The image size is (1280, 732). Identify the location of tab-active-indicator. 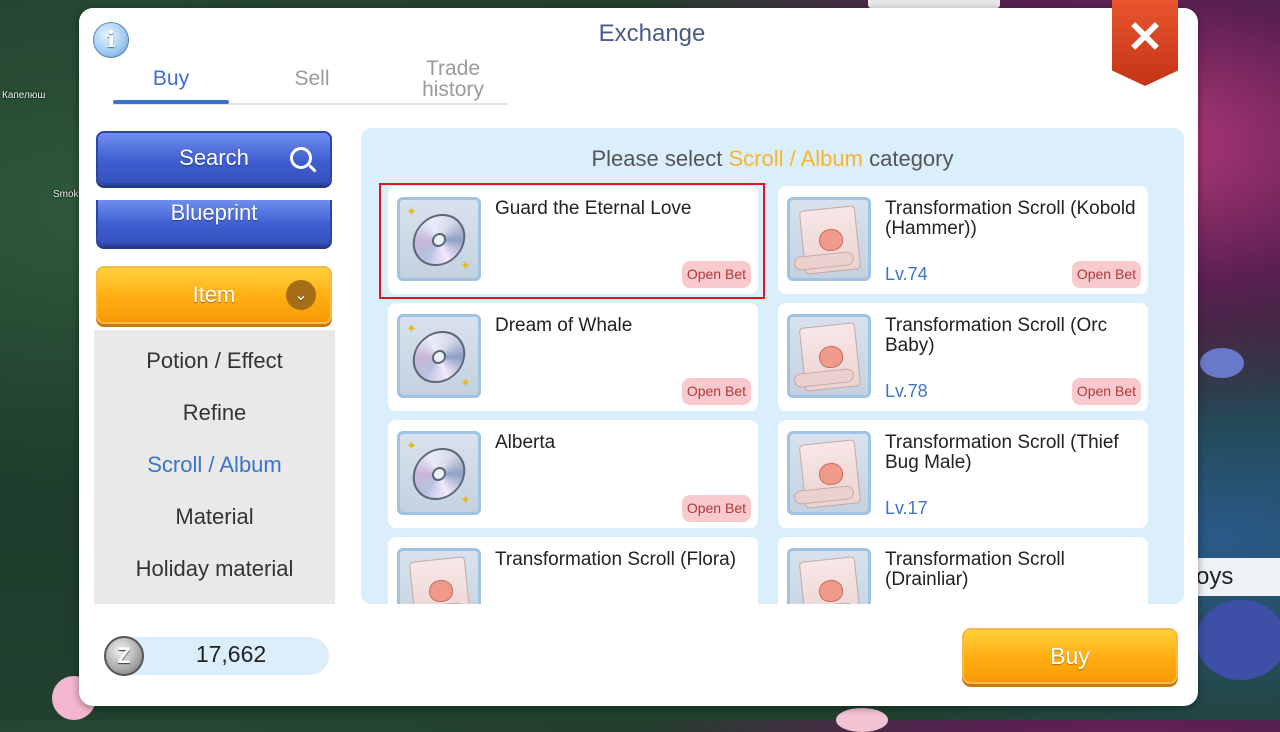
(171, 102).